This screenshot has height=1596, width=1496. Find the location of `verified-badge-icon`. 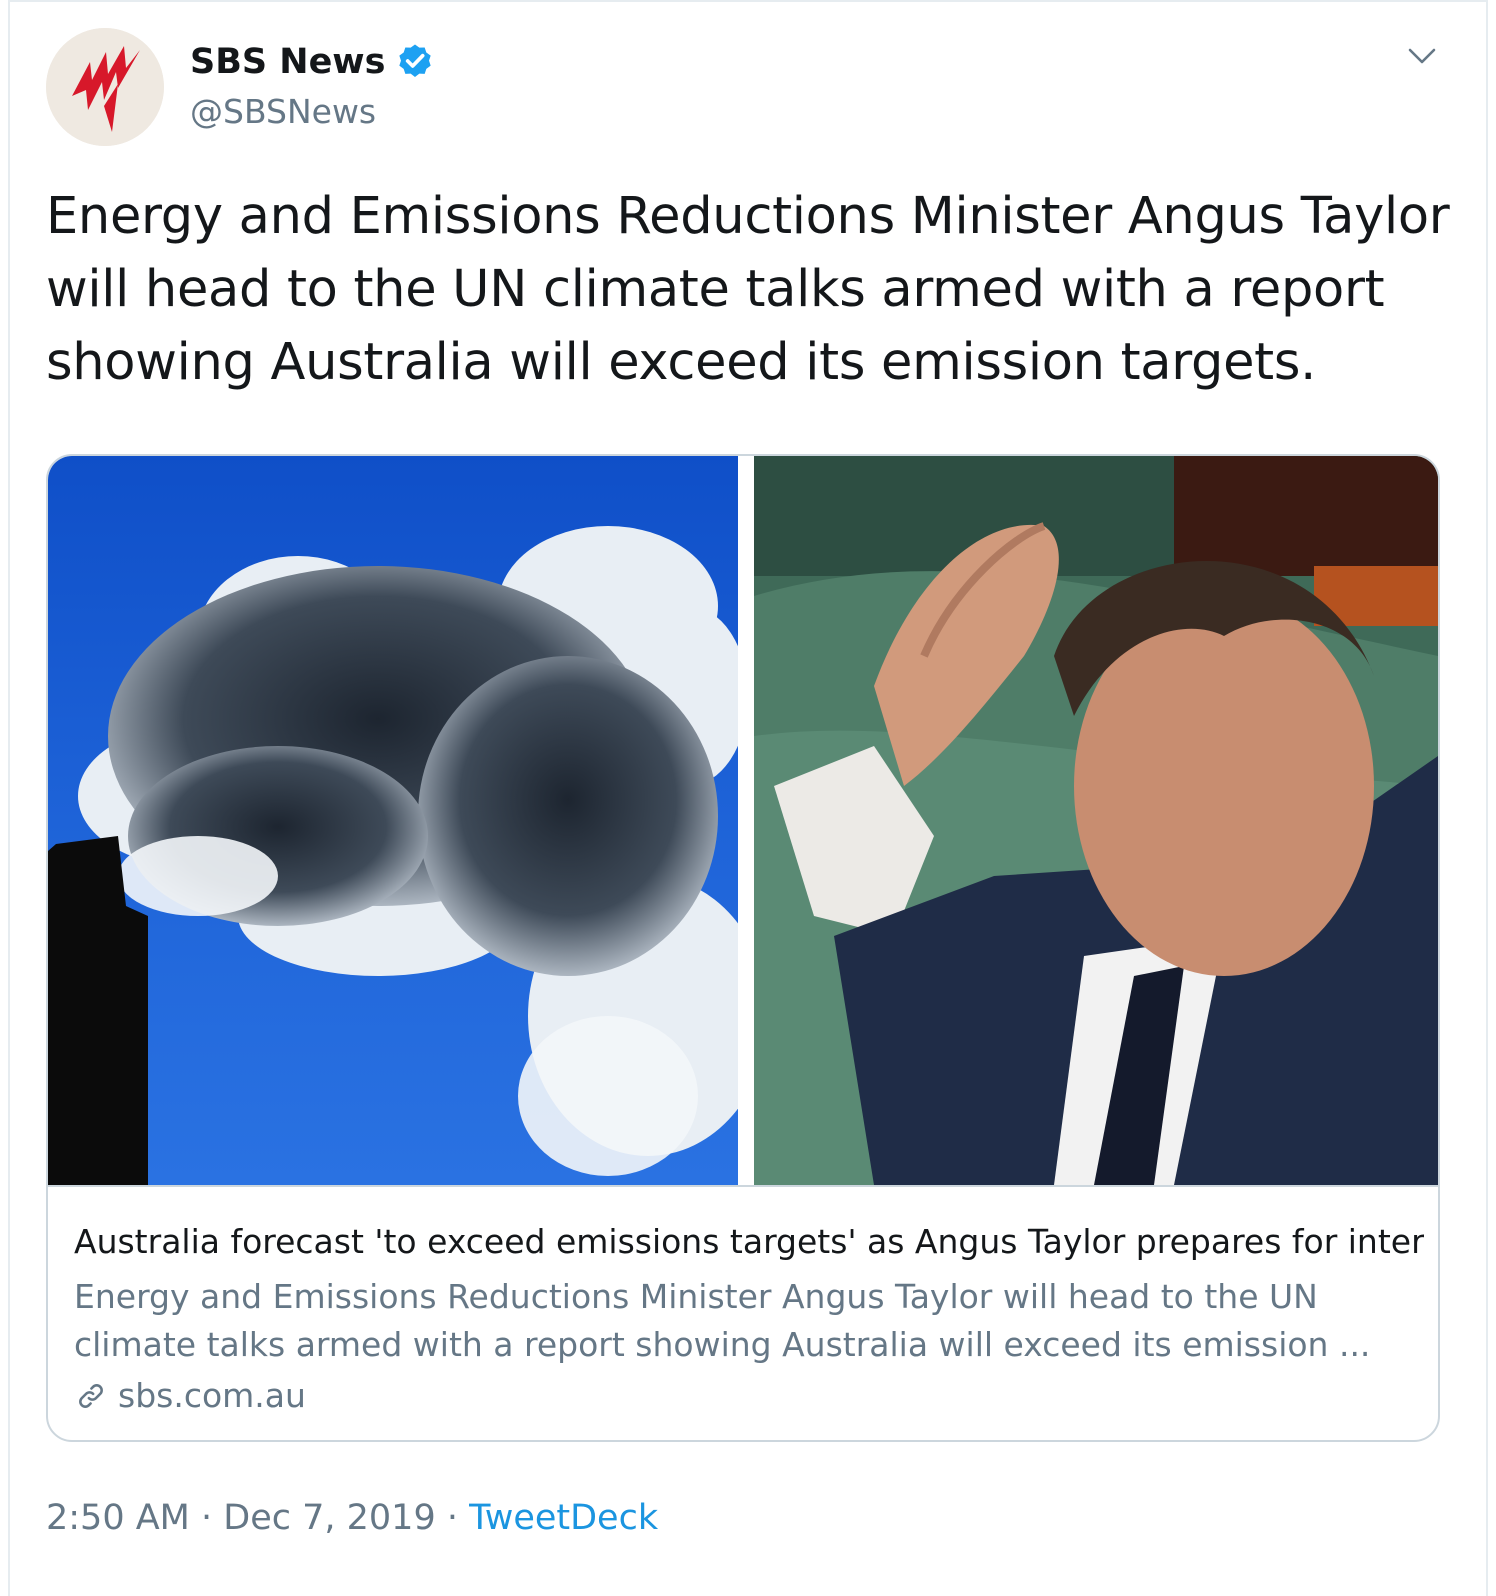

verified-badge-icon is located at coordinates (415, 60).